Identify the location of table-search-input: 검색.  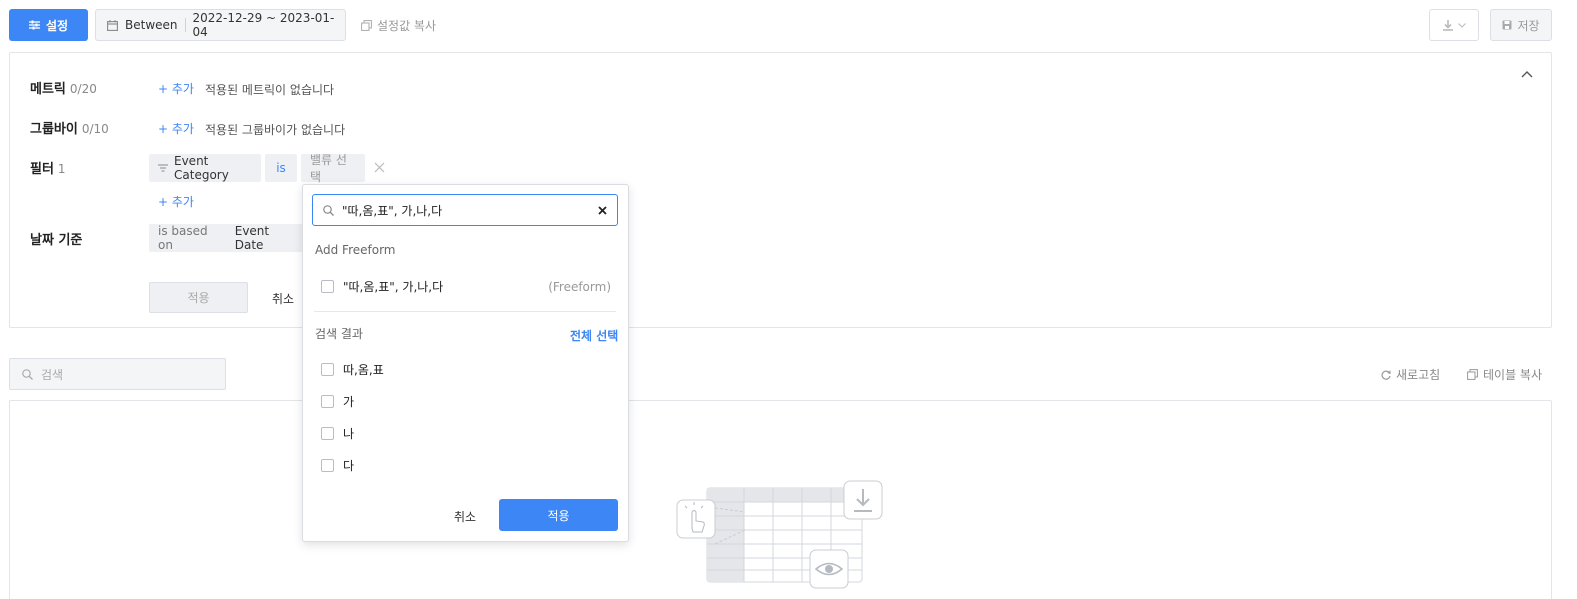
(117, 374).